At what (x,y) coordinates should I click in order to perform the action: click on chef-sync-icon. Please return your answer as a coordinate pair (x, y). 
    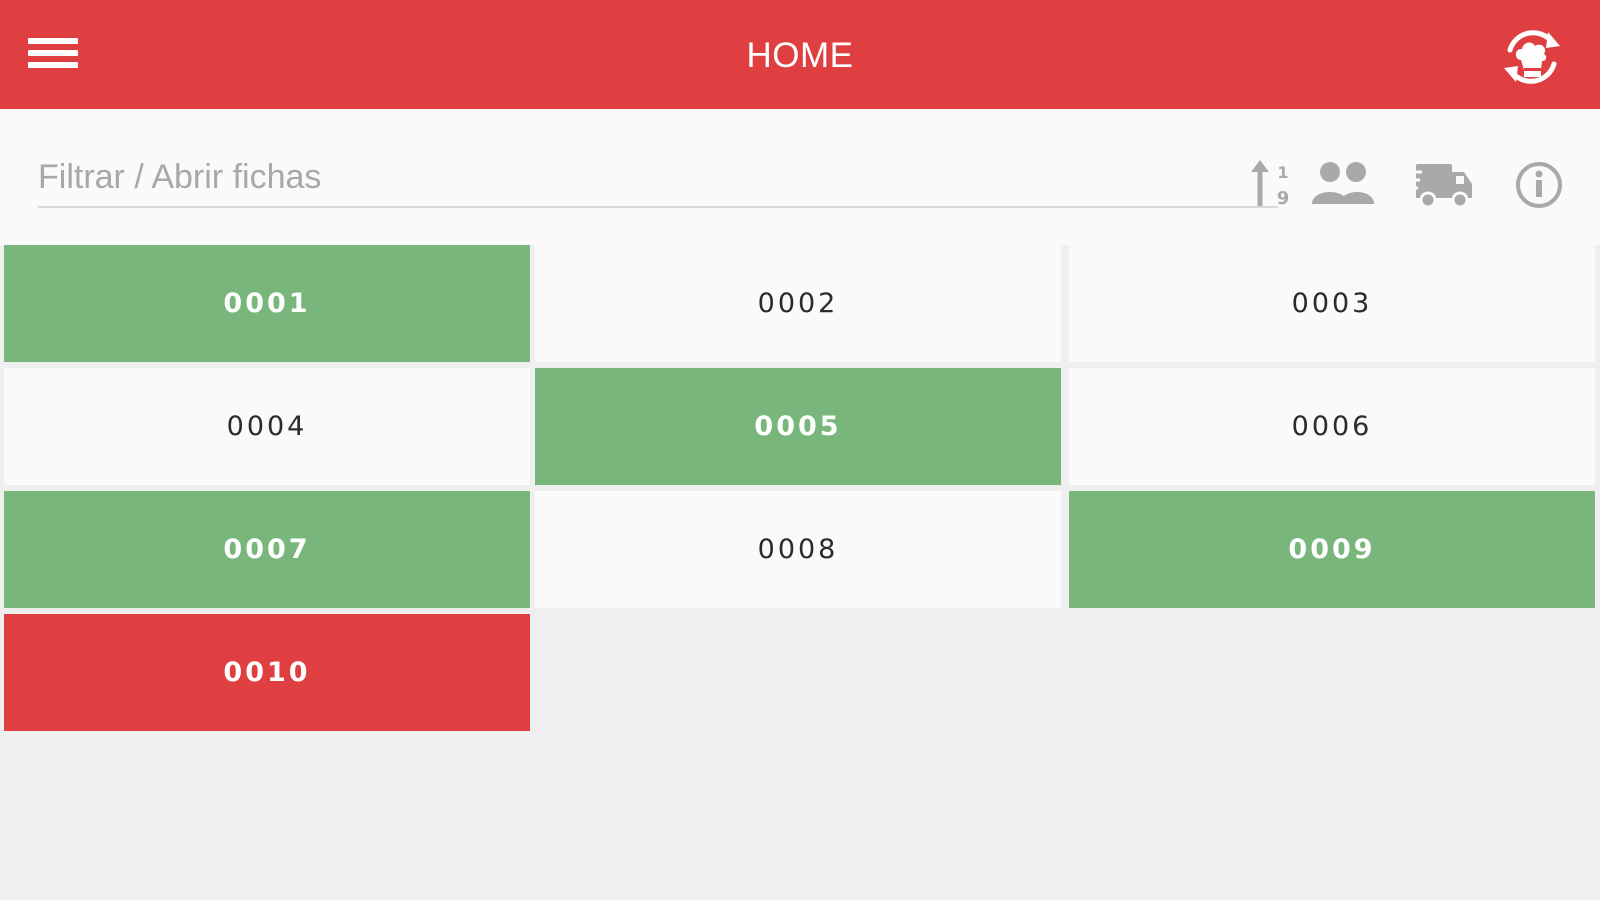
    Looking at the image, I should click on (1532, 56).